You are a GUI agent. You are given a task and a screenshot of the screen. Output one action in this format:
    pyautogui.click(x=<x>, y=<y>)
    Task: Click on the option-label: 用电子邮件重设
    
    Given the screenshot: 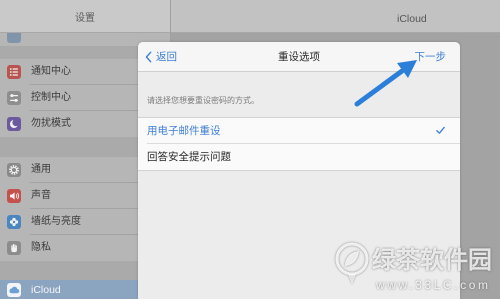 What is the action you would take?
    pyautogui.click(x=184, y=131)
    